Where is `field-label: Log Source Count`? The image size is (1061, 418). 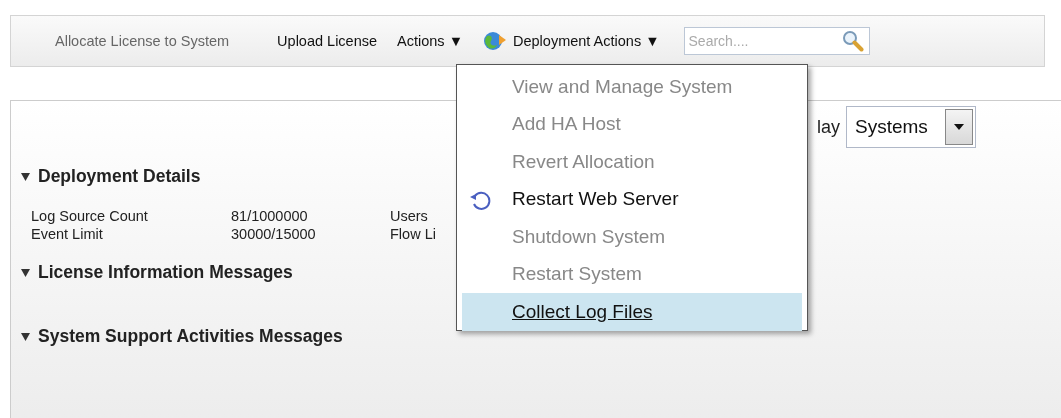
field-label: Log Source Count is located at coordinates (90, 216).